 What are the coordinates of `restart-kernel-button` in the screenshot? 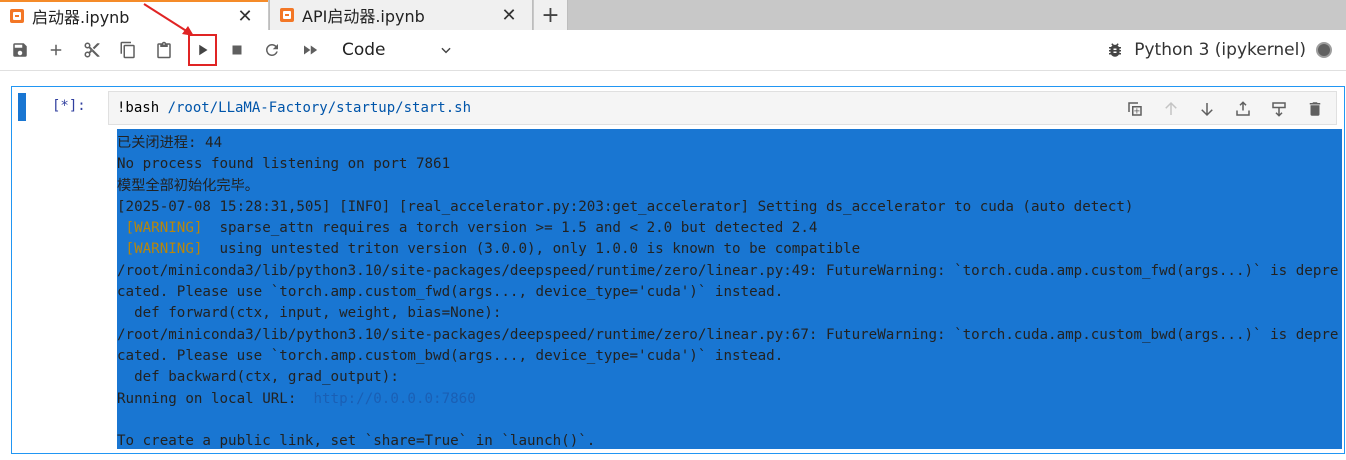 It's located at (272, 50).